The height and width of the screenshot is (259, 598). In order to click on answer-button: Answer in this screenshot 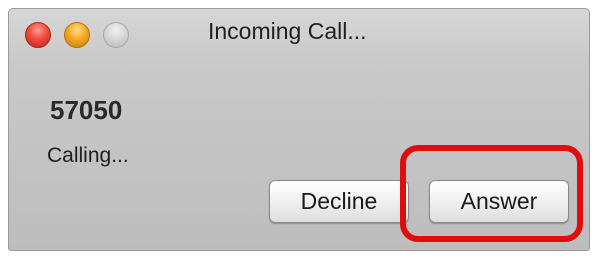, I will do `click(499, 201)`.